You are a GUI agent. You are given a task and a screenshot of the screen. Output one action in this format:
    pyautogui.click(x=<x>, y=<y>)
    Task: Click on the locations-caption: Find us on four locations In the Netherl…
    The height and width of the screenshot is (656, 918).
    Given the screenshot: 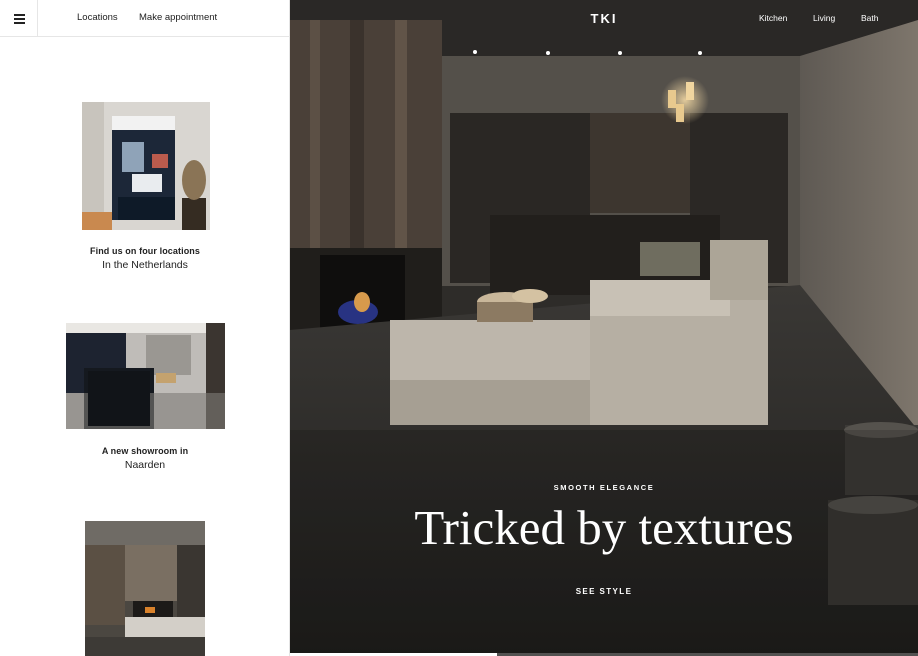 What is the action you would take?
    pyautogui.click(x=145, y=258)
    